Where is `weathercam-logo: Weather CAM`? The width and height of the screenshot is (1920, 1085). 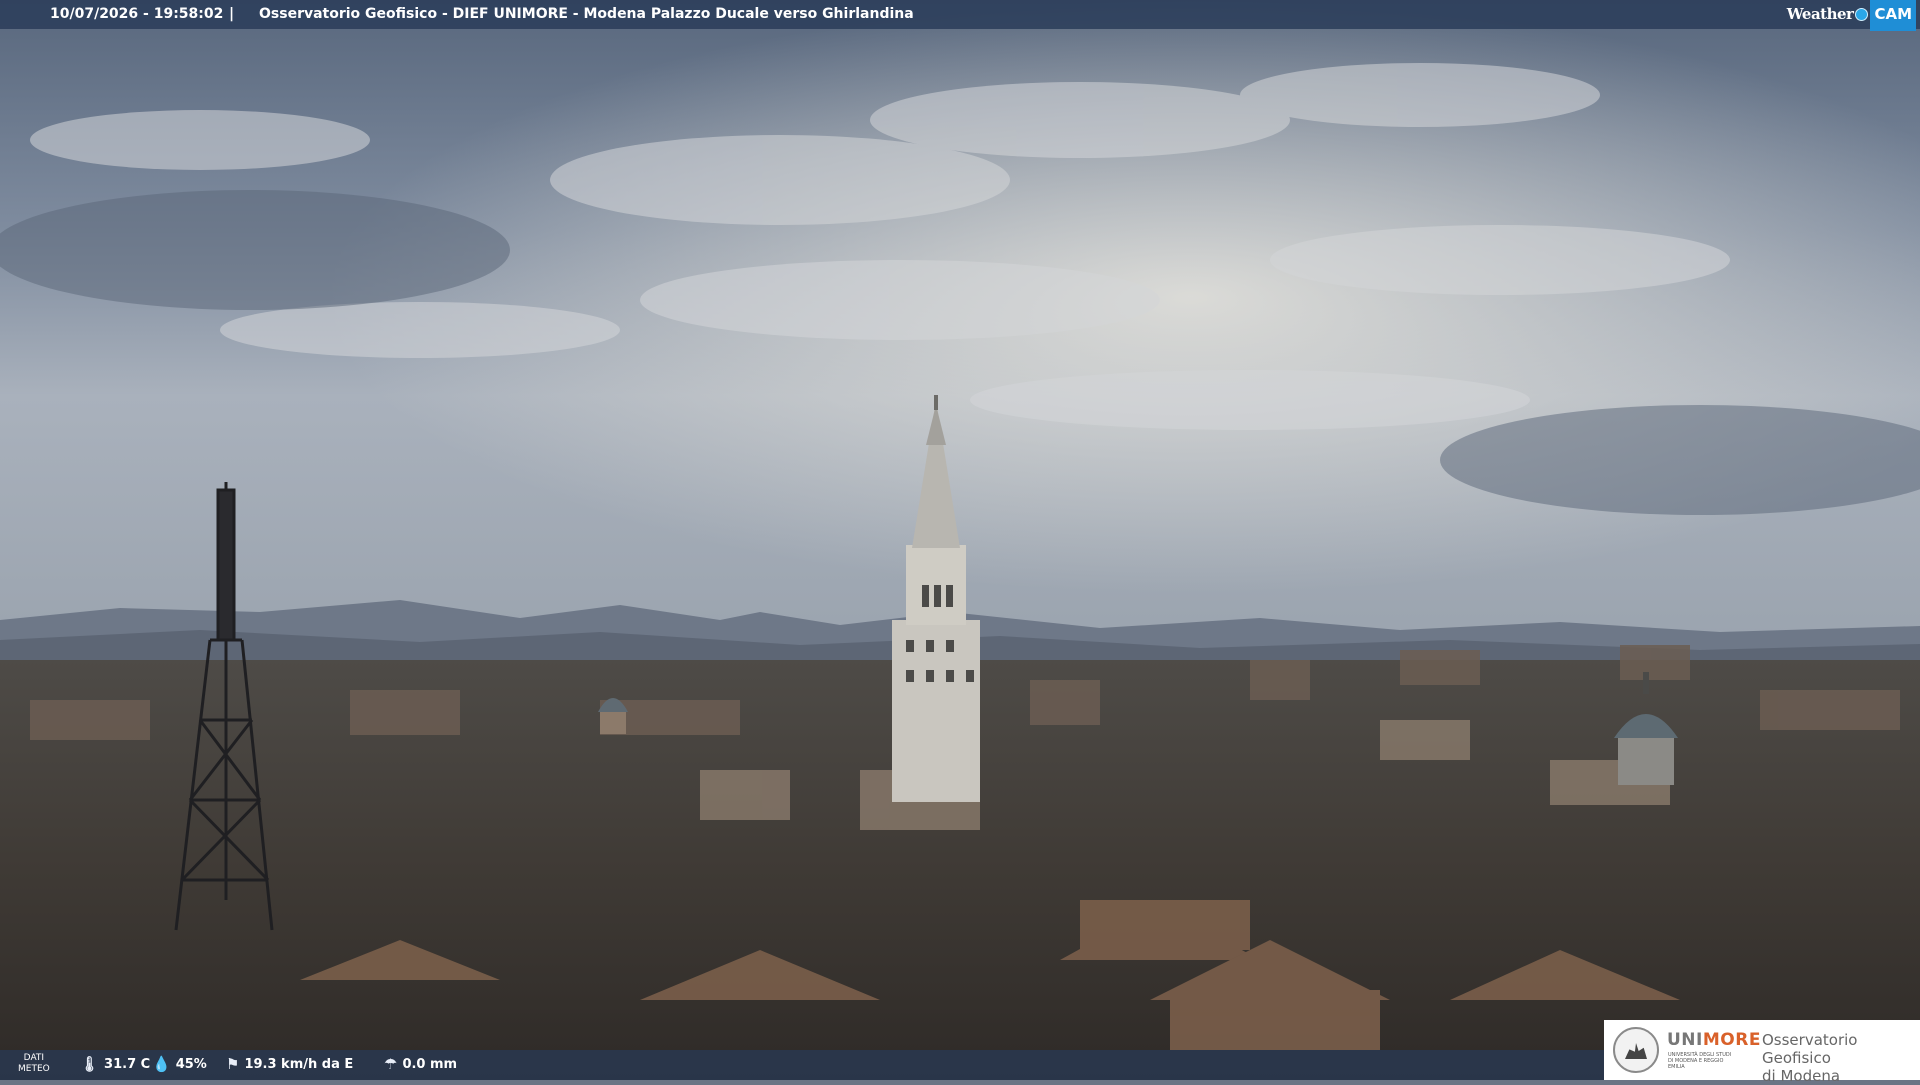 weathercam-logo: Weather CAM is located at coordinates (1853, 15).